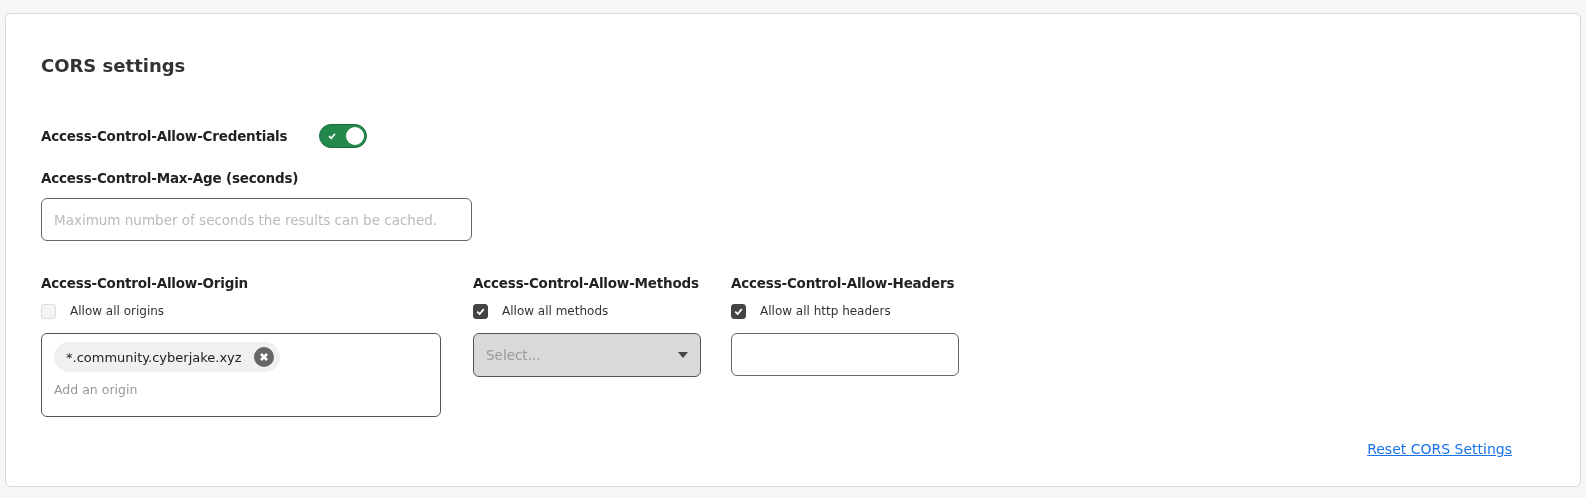  What do you see at coordinates (145, 283) in the screenshot?
I see `field-label: Access-Control-Allow-Origin` at bounding box center [145, 283].